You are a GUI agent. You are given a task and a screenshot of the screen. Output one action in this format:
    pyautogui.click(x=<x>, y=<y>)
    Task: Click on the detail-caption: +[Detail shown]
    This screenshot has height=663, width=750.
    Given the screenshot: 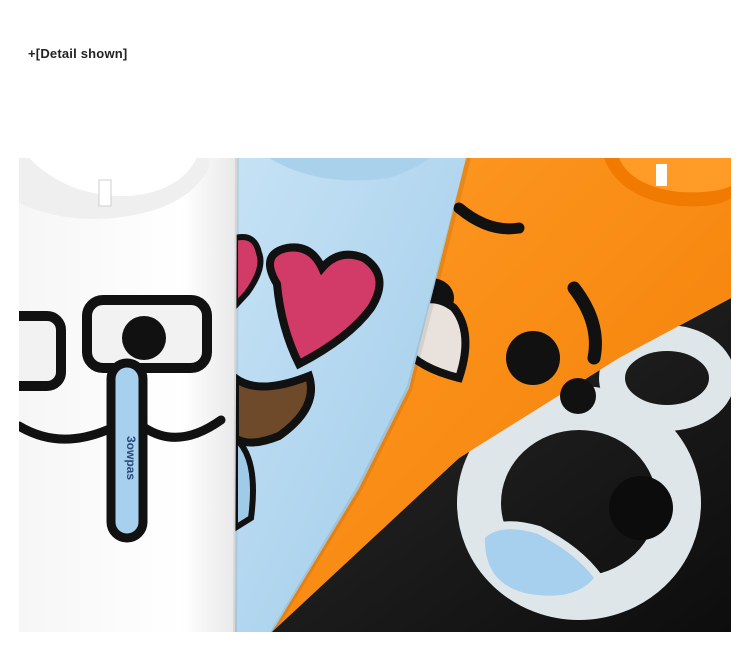 What is the action you would take?
    pyautogui.click(x=78, y=53)
    